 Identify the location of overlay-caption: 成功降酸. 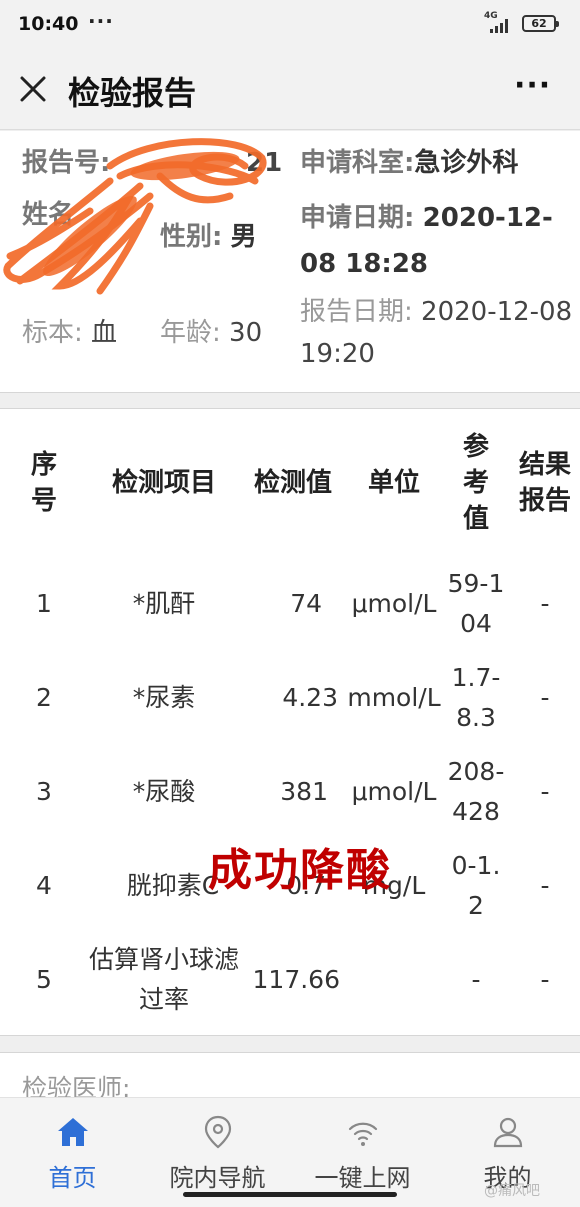
(300, 870).